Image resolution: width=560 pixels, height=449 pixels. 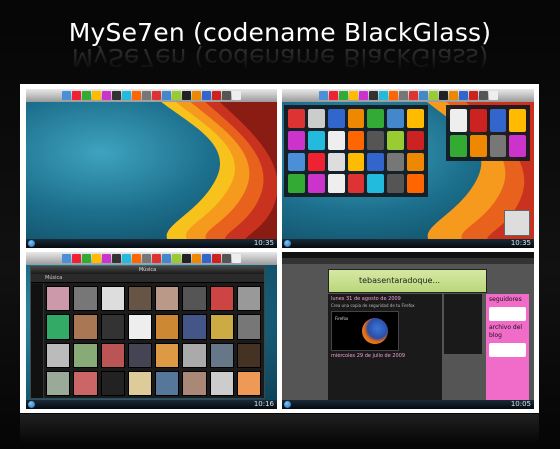 I want to click on archive-widget, so click(x=507, y=350).